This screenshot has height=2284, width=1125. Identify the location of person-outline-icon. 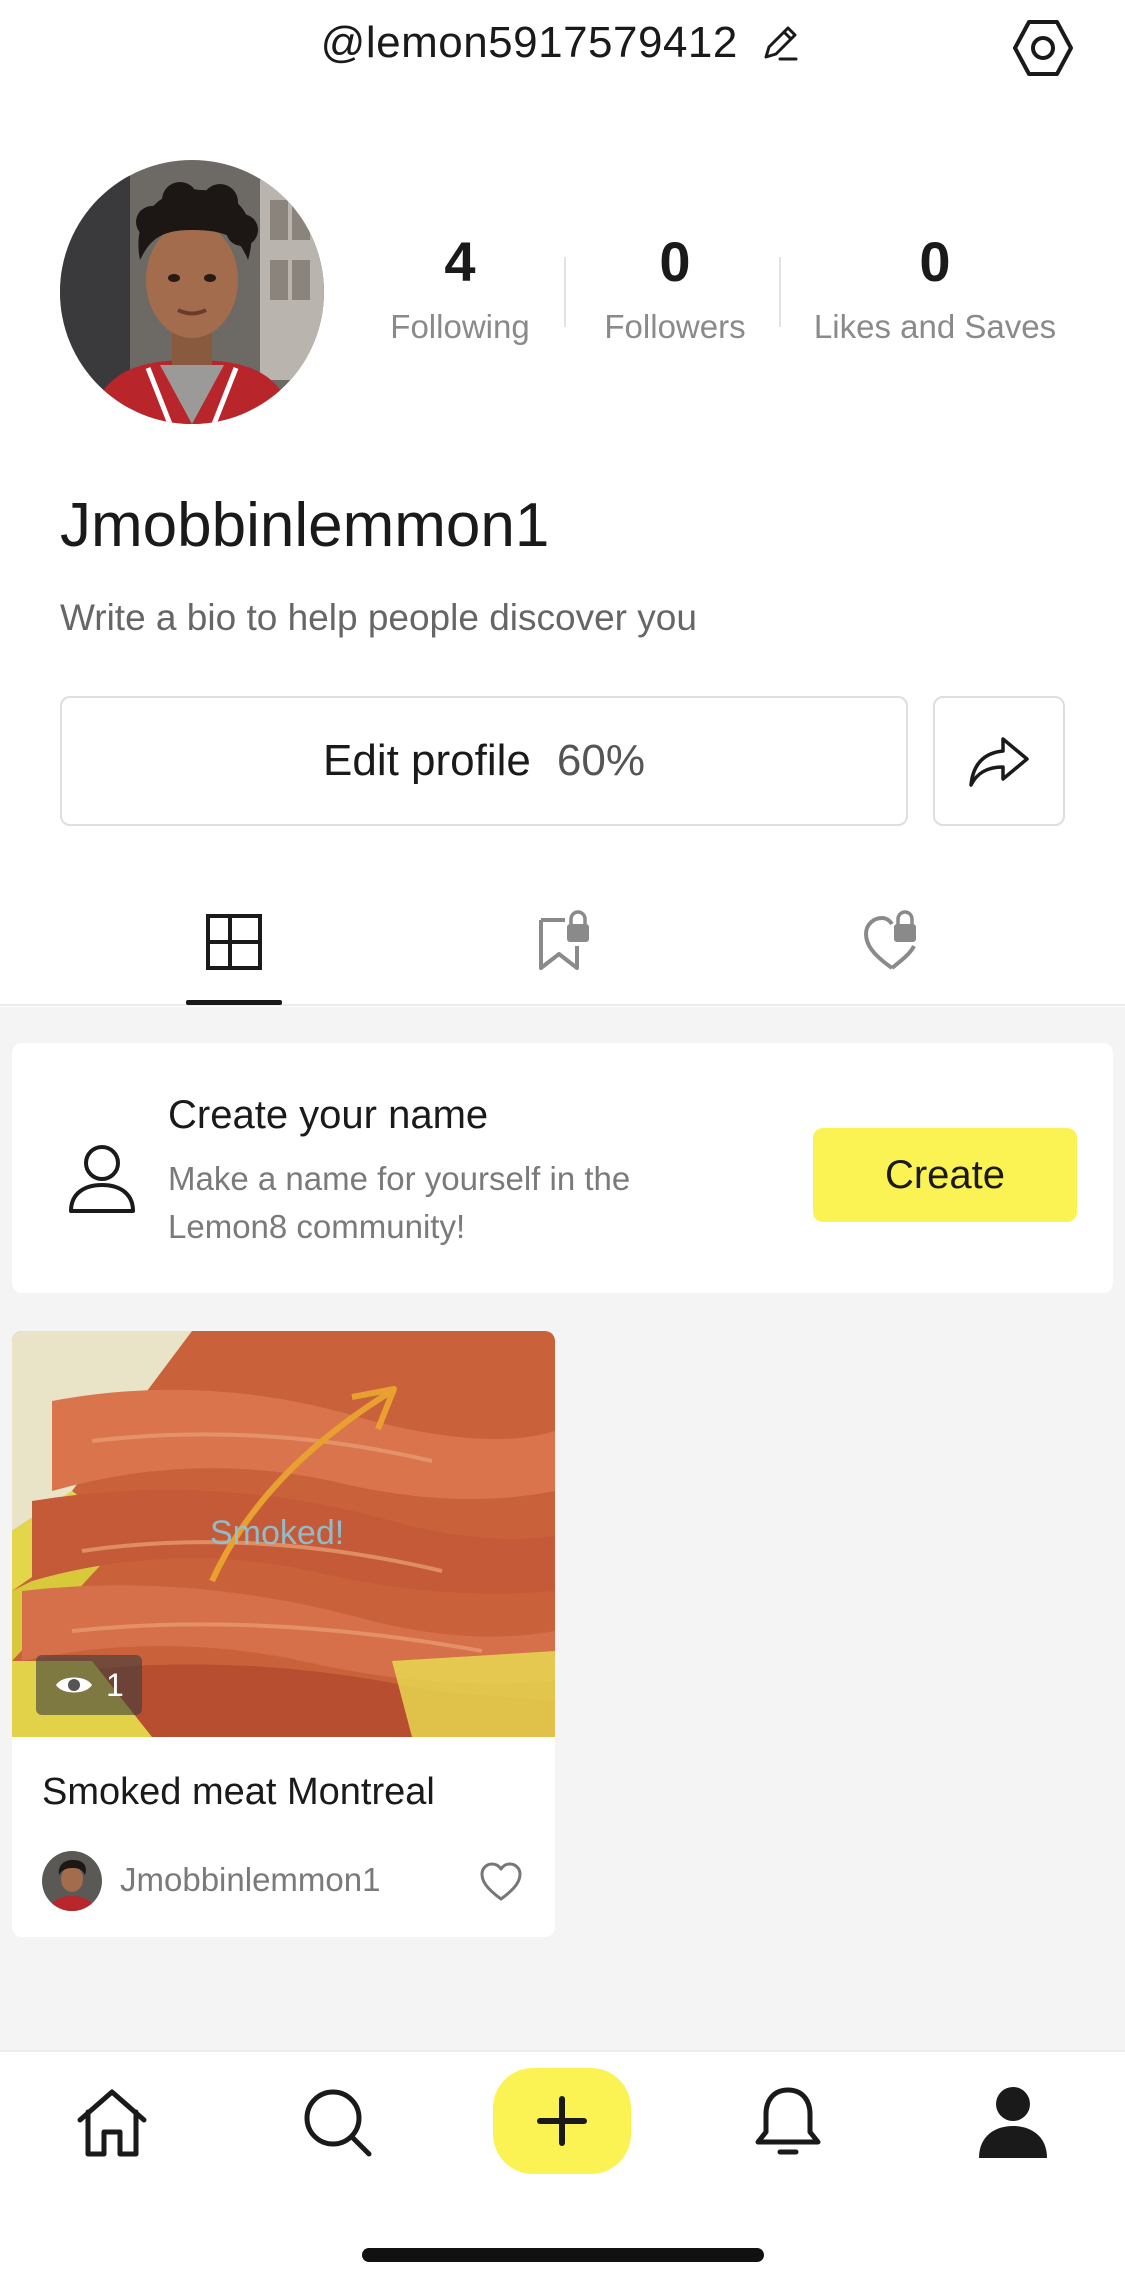
(102, 1179).